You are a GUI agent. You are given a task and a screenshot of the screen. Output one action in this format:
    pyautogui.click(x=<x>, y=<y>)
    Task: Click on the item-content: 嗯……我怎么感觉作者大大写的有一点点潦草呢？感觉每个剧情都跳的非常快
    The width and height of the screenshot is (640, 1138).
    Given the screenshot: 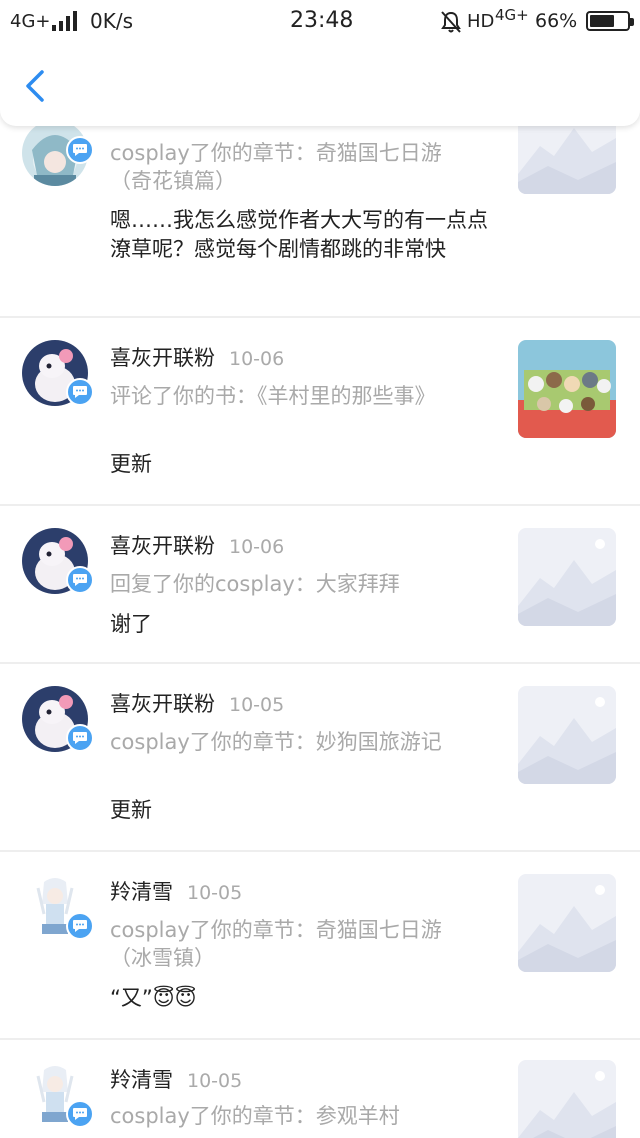 What is the action you would take?
    pyautogui.click(x=299, y=234)
    